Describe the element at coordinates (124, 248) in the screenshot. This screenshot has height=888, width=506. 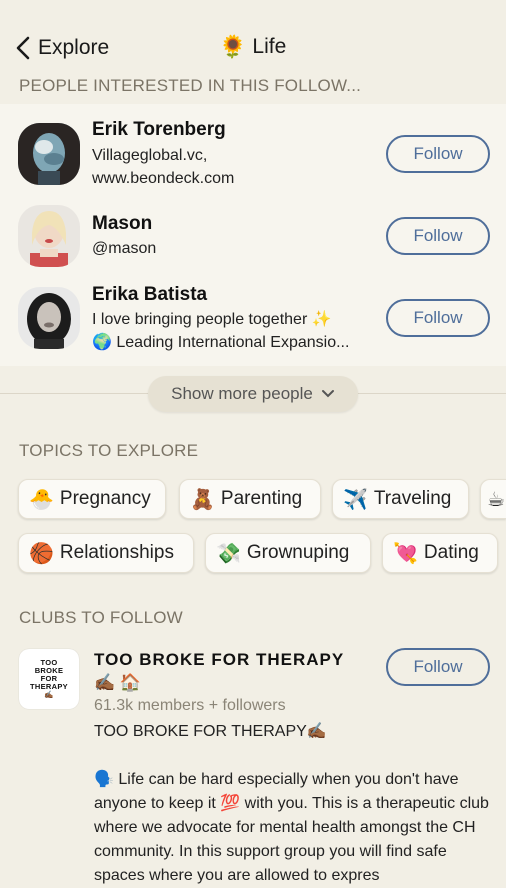
I see `person-bio: @mason` at that location.